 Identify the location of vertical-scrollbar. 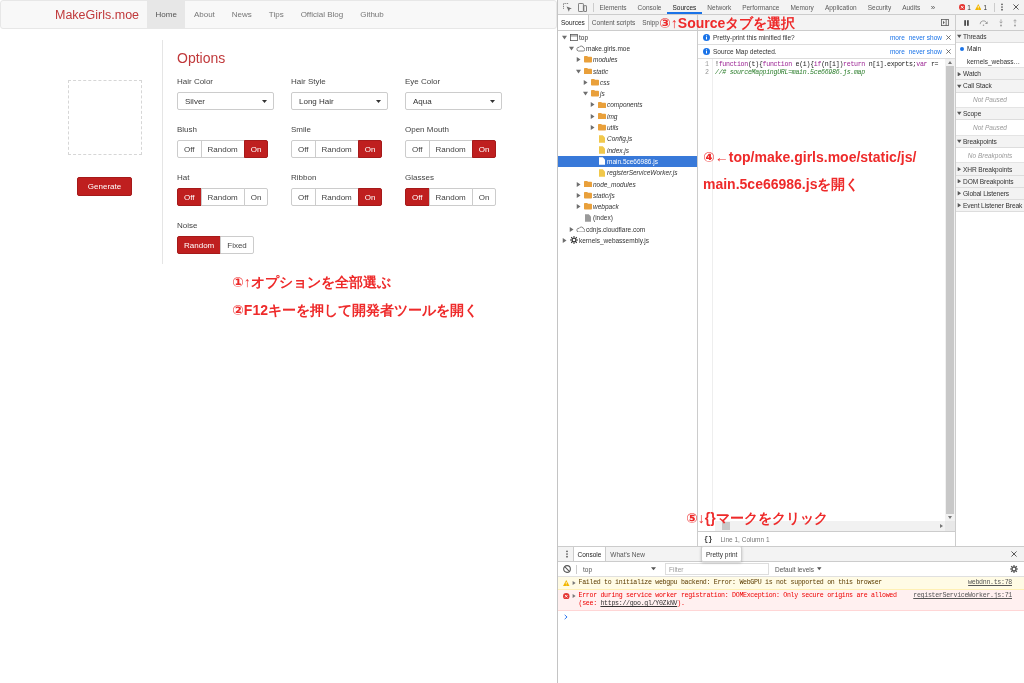
(950, 290).